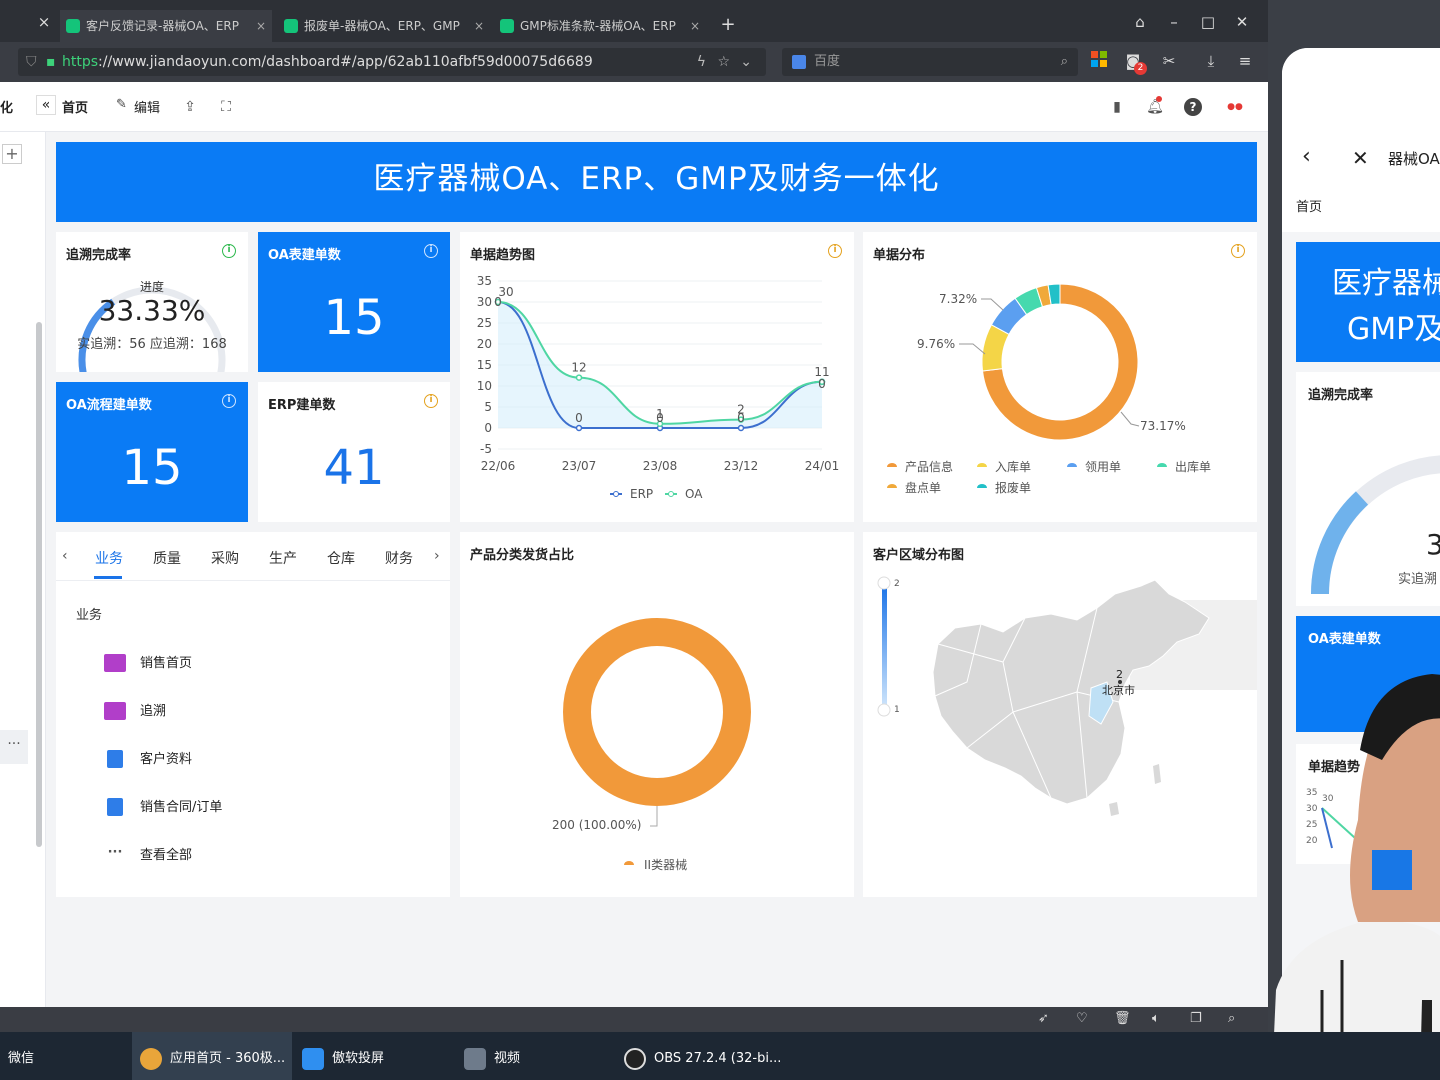 Image resolution: width=1440 pixels, height=1080 pixels. I want to click on star-icon: ☆, so click(723, 62).